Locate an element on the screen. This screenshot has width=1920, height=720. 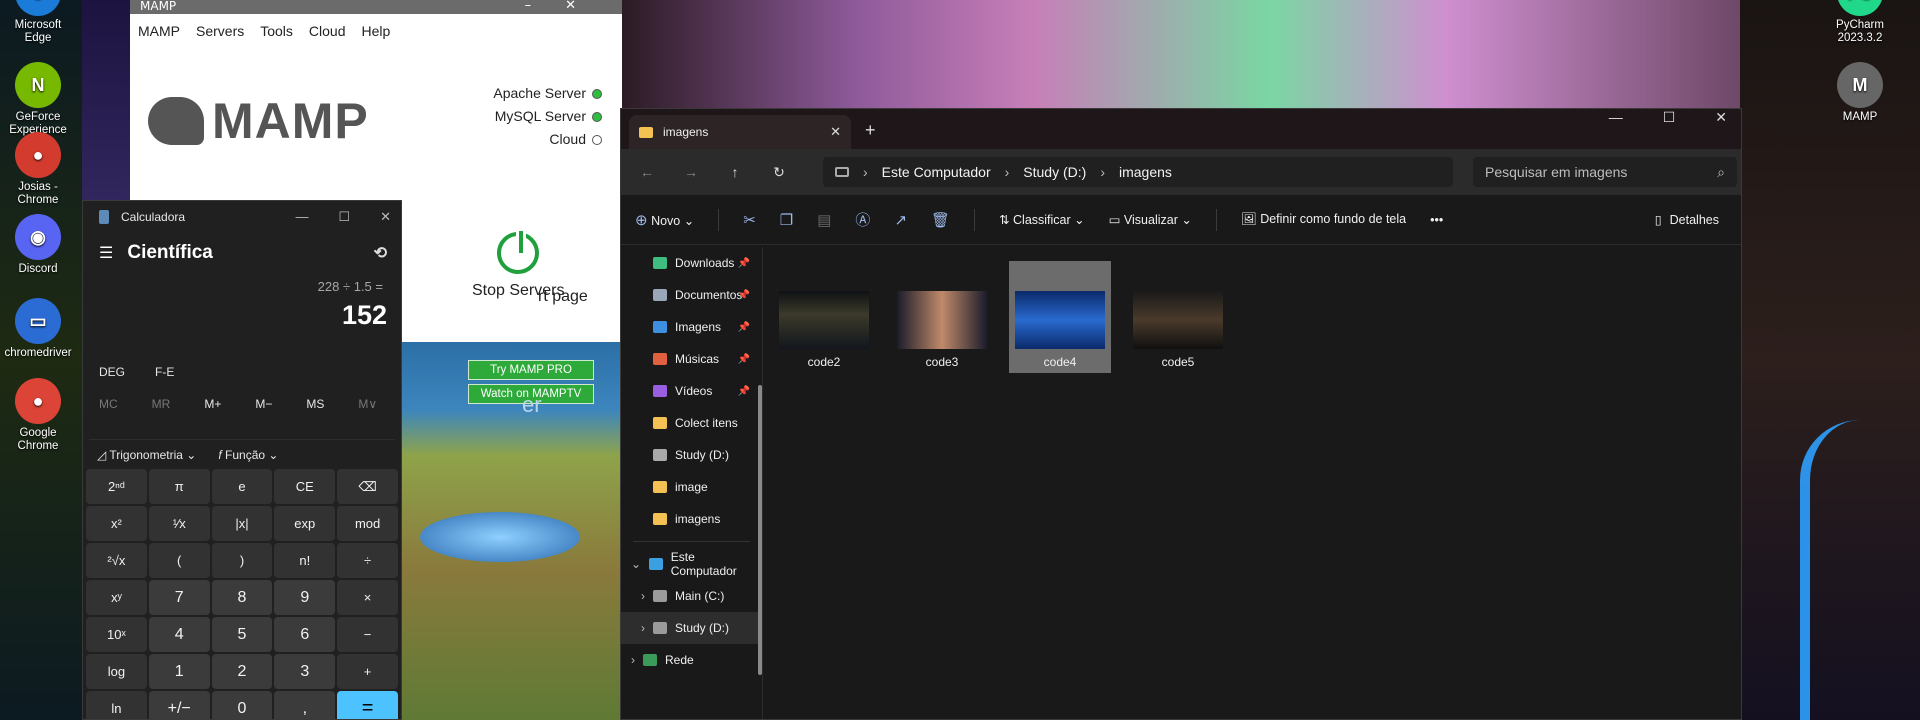
cut-icon: ✂ is located at coordinates (749, 220).